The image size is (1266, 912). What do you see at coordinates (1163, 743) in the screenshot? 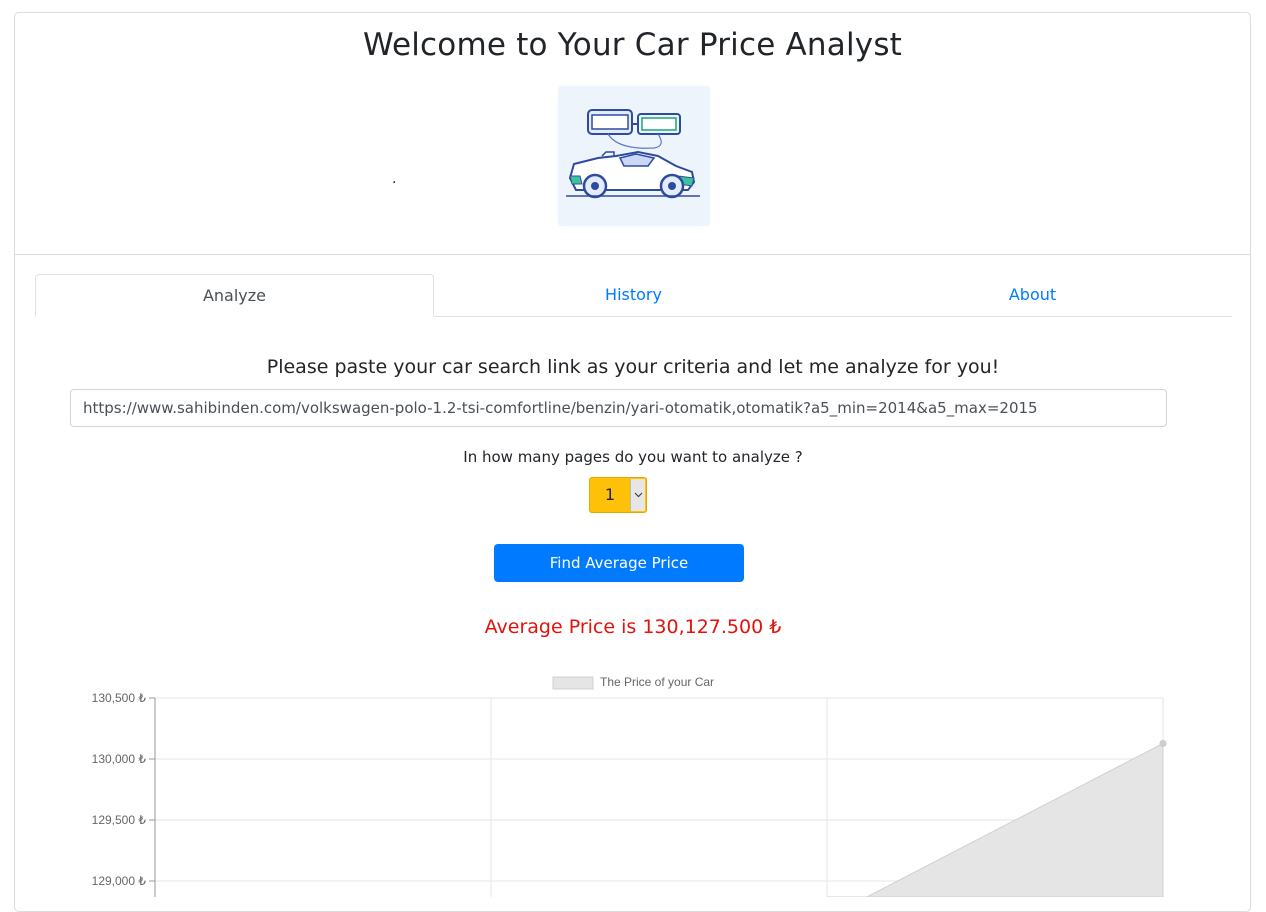
I see `data-point` at bounding box center [1163, 743].